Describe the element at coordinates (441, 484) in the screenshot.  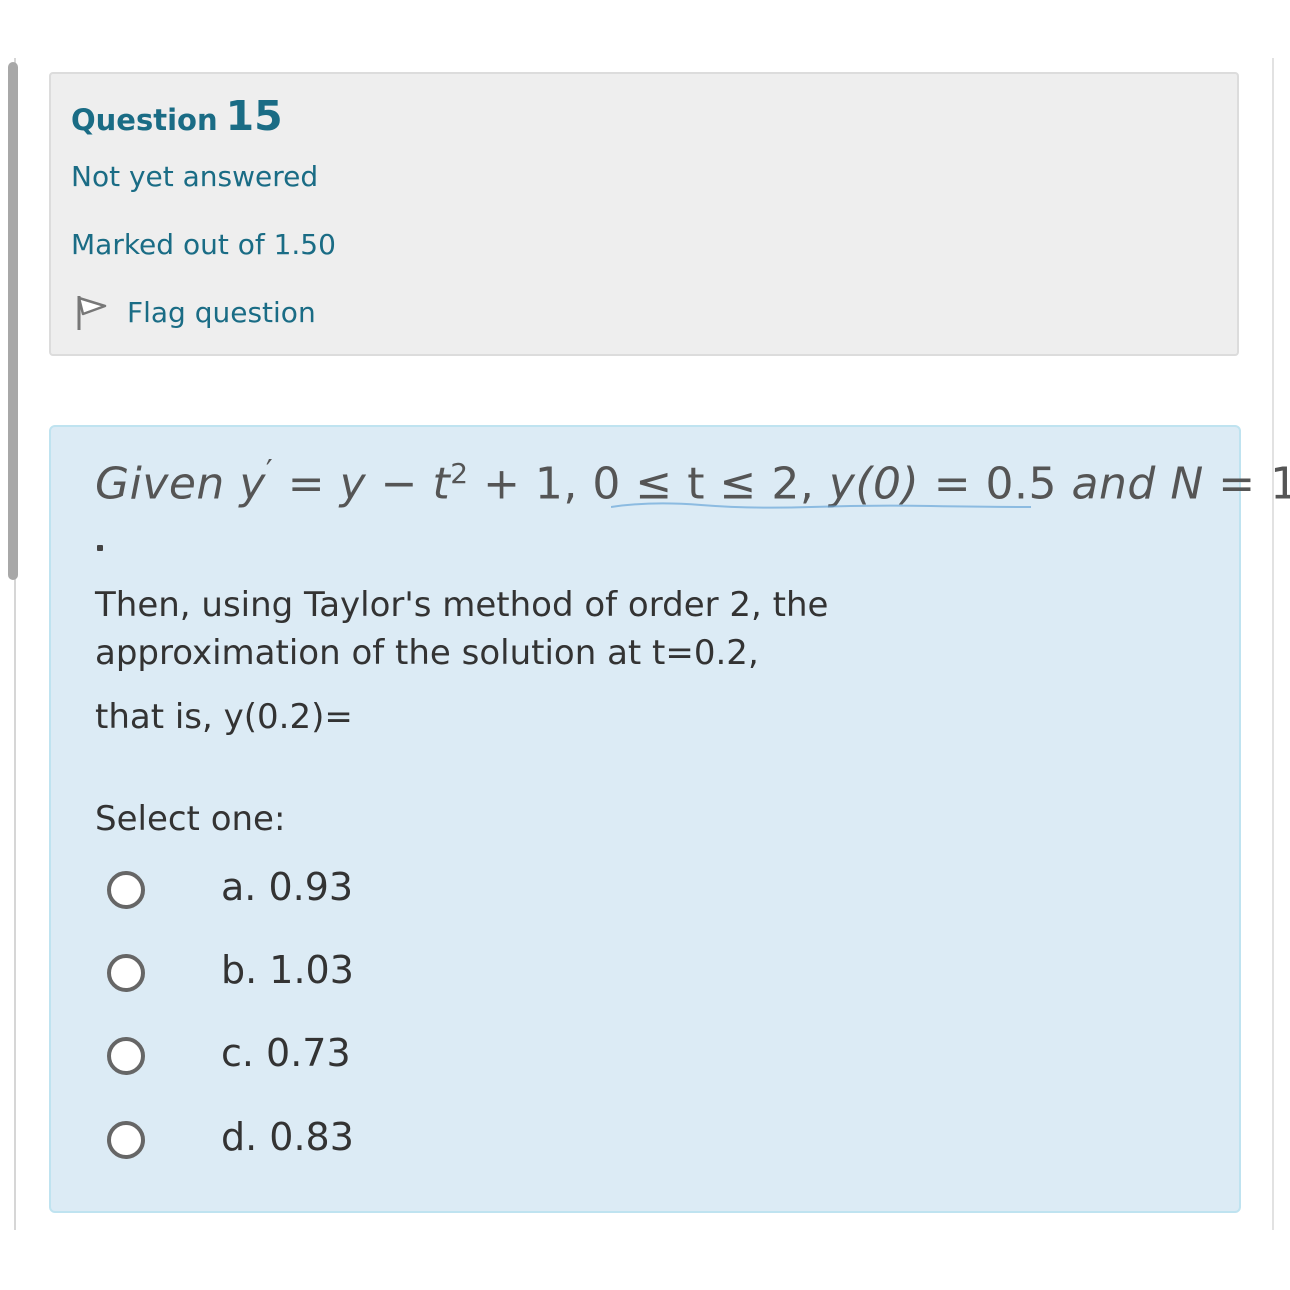
I see `formula-t: t` at that location.